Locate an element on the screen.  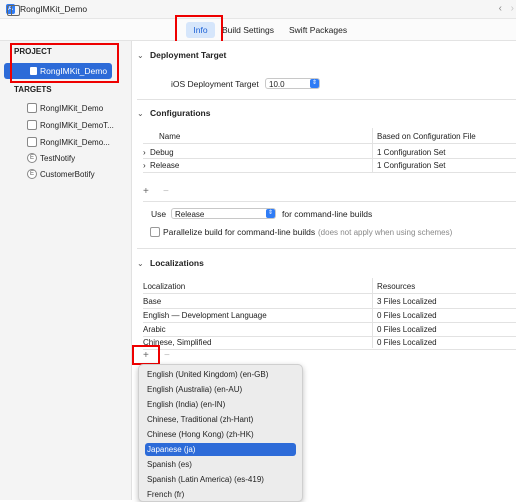
menu-item-language: Chinese (Hong Kong) (zh-HK) is located at coordinates (220, 434).